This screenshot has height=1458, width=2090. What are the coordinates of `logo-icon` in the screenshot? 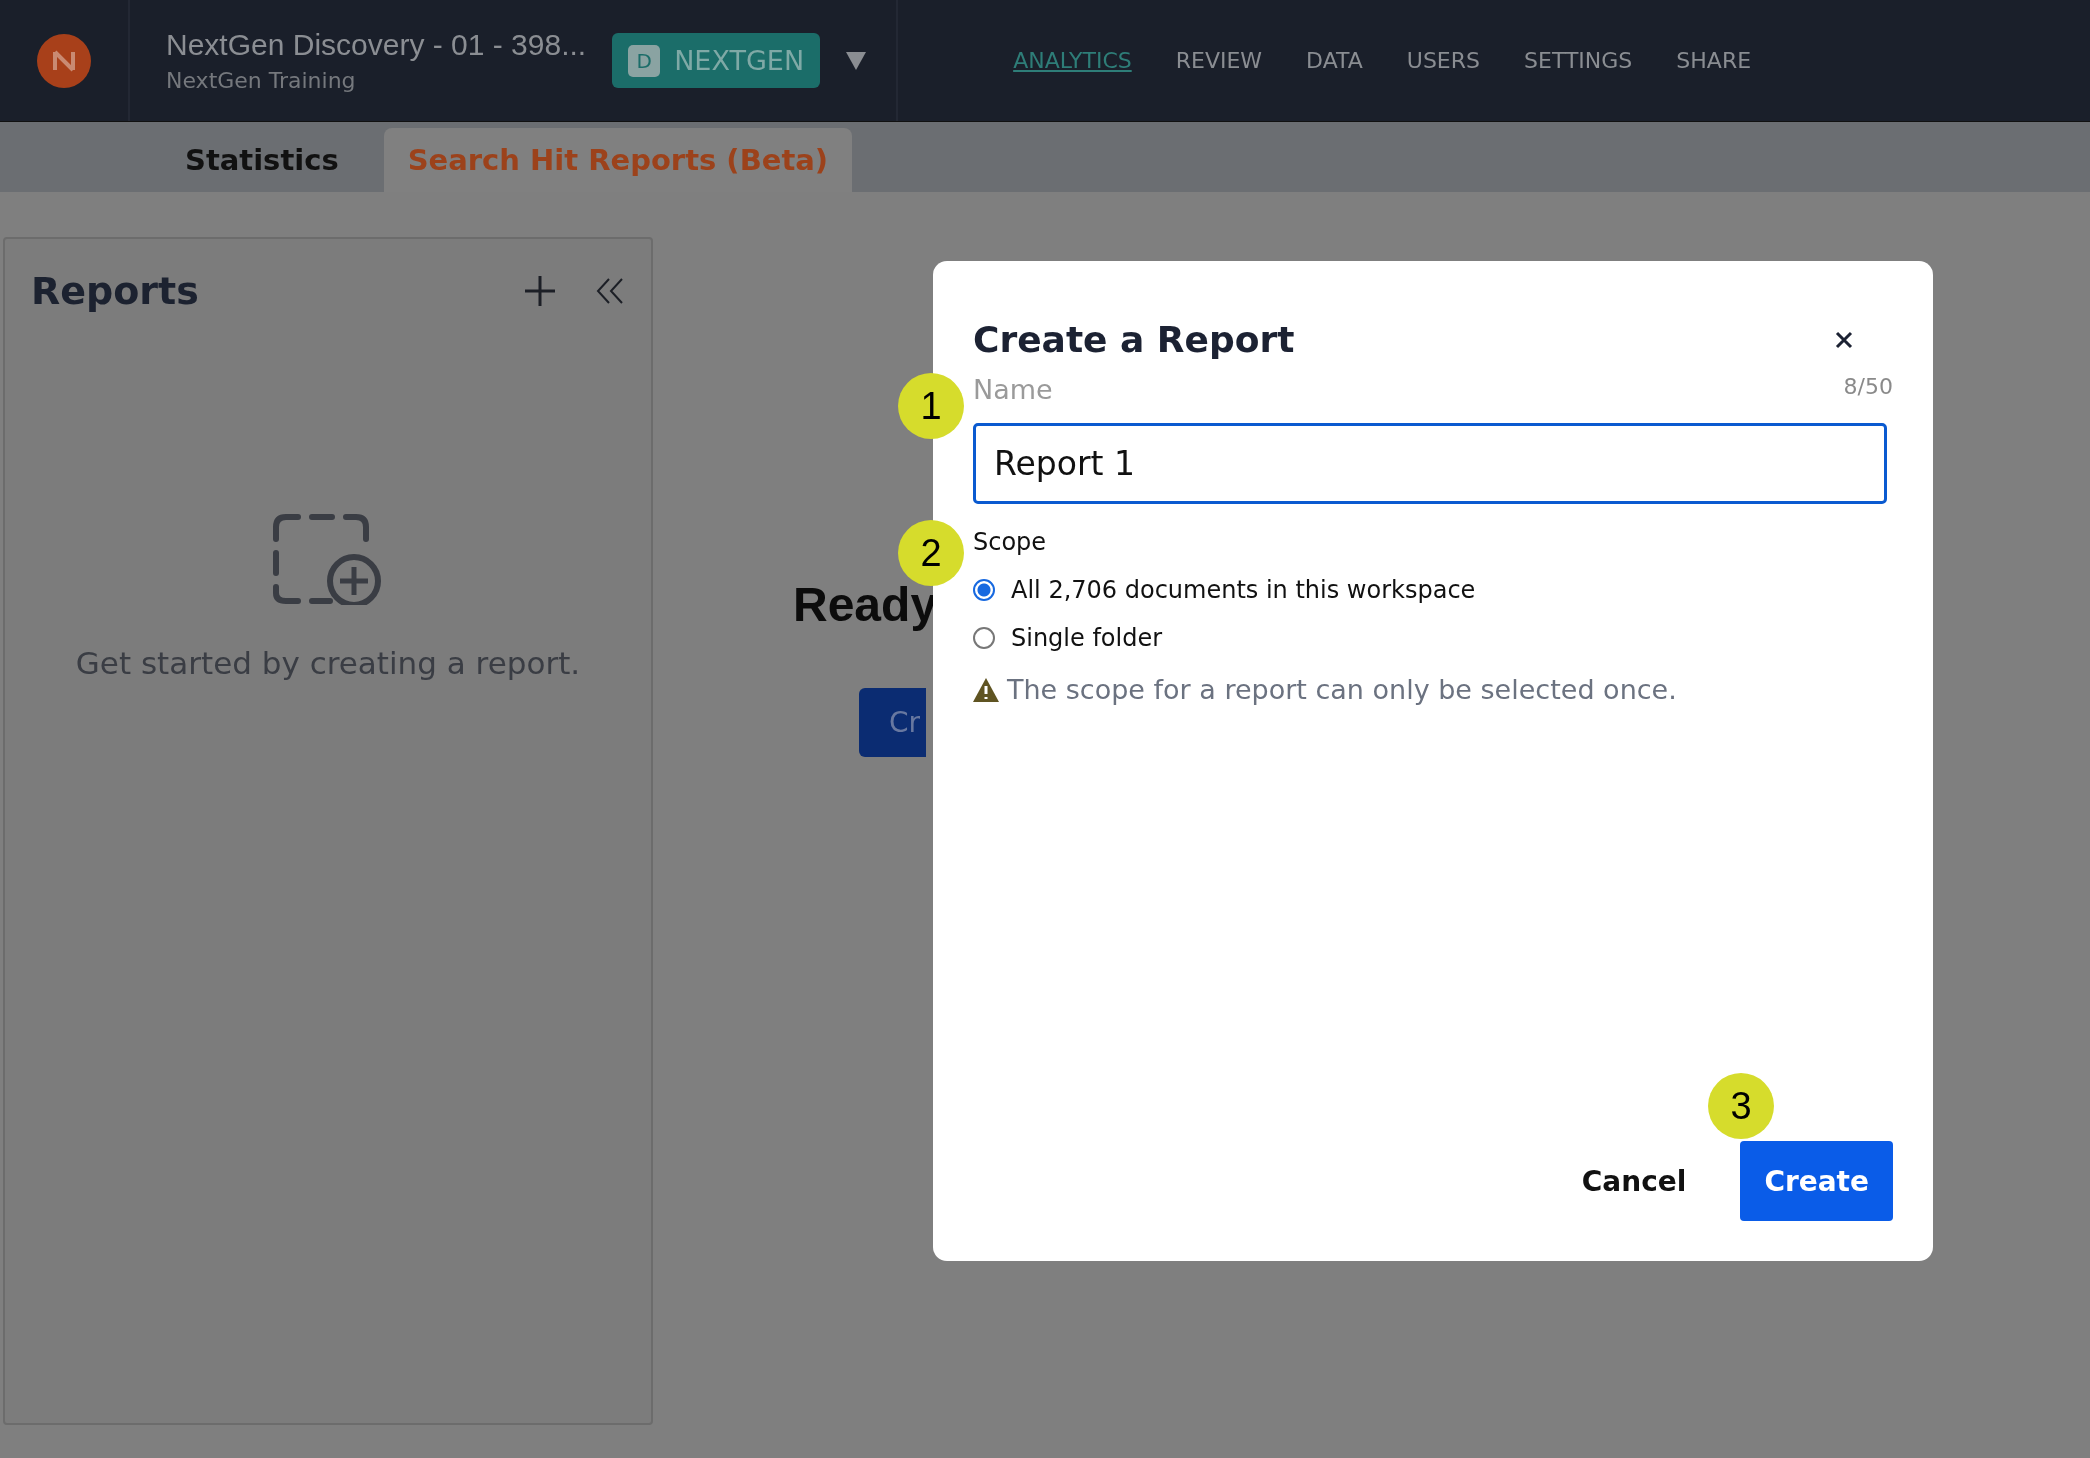 It's located at (64, 60).